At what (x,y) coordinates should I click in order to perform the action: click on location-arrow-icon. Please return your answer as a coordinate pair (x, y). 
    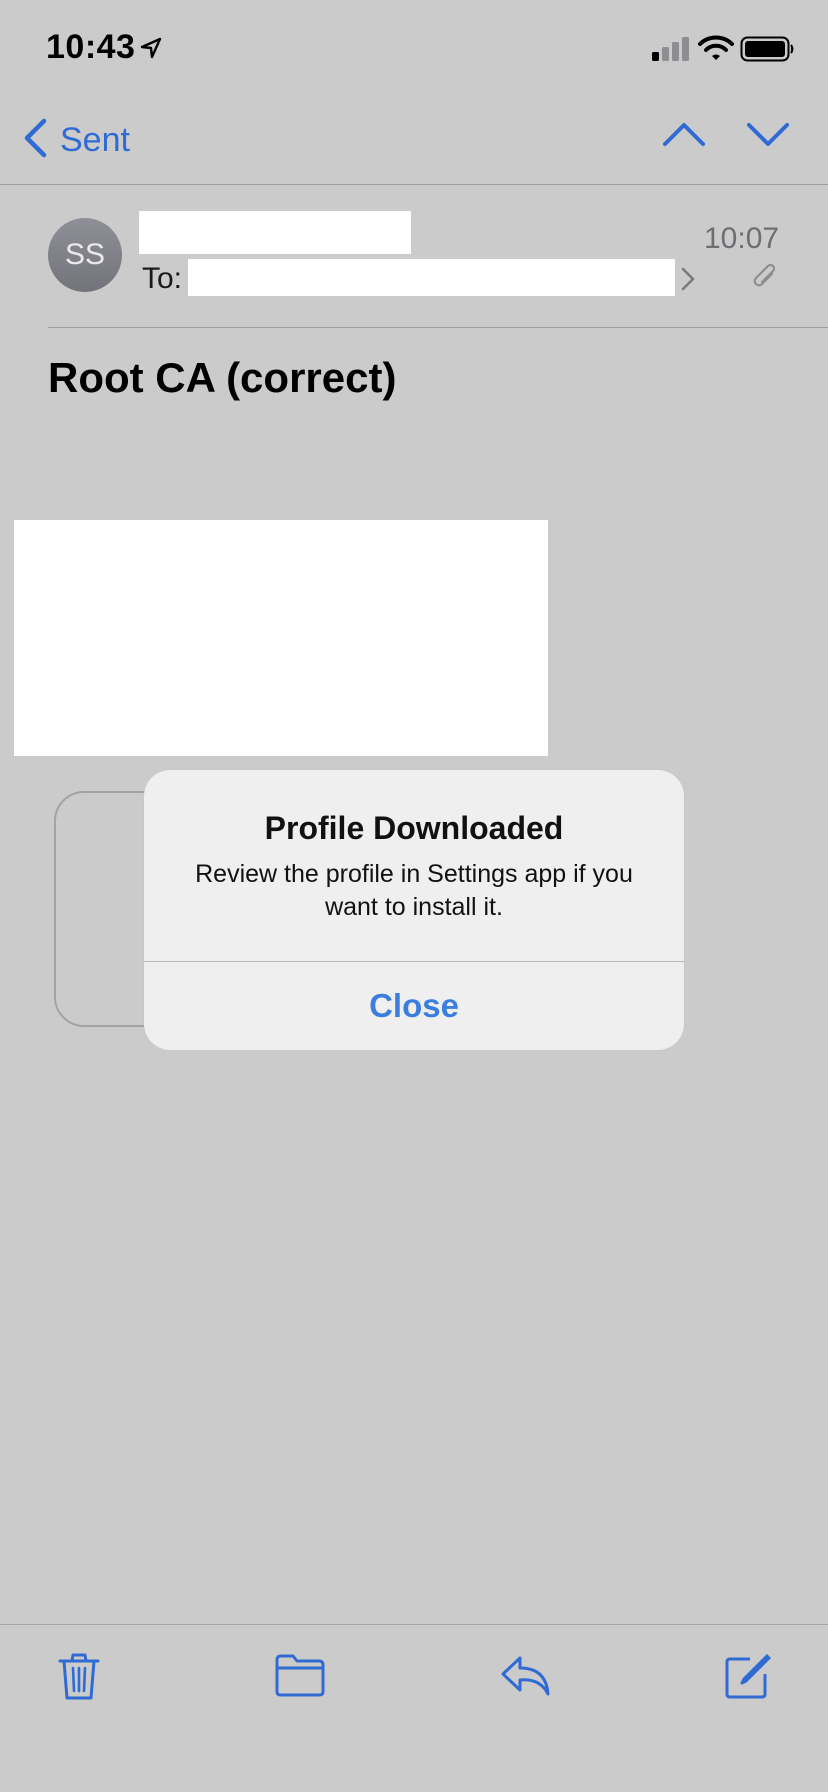
    Looking at the image, I should click on (151, 50).